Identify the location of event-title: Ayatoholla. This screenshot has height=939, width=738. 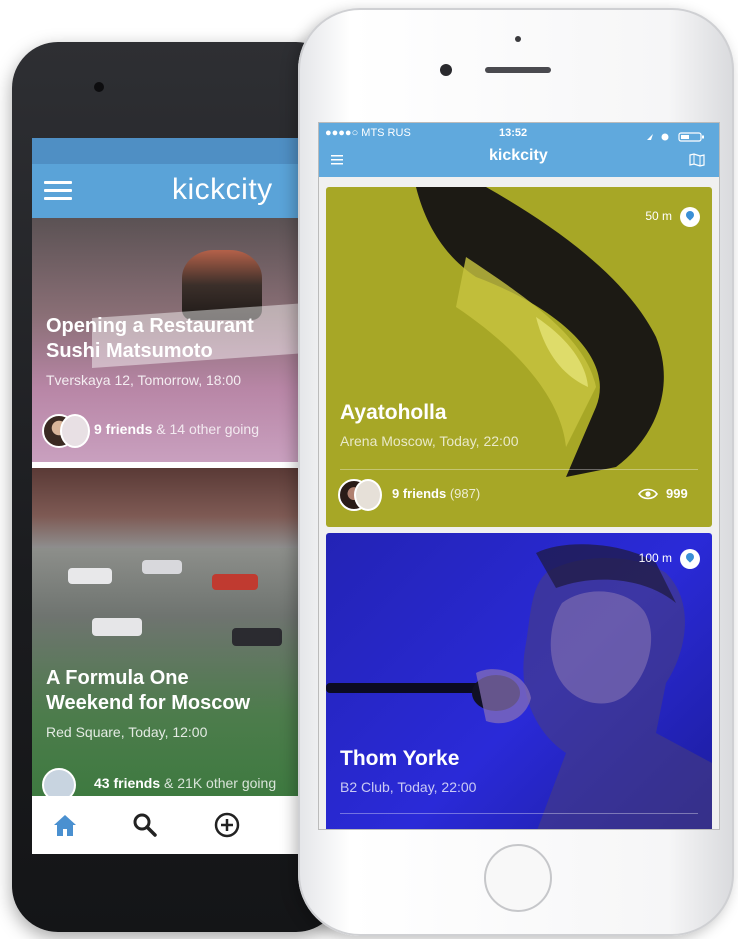
(393, 412).